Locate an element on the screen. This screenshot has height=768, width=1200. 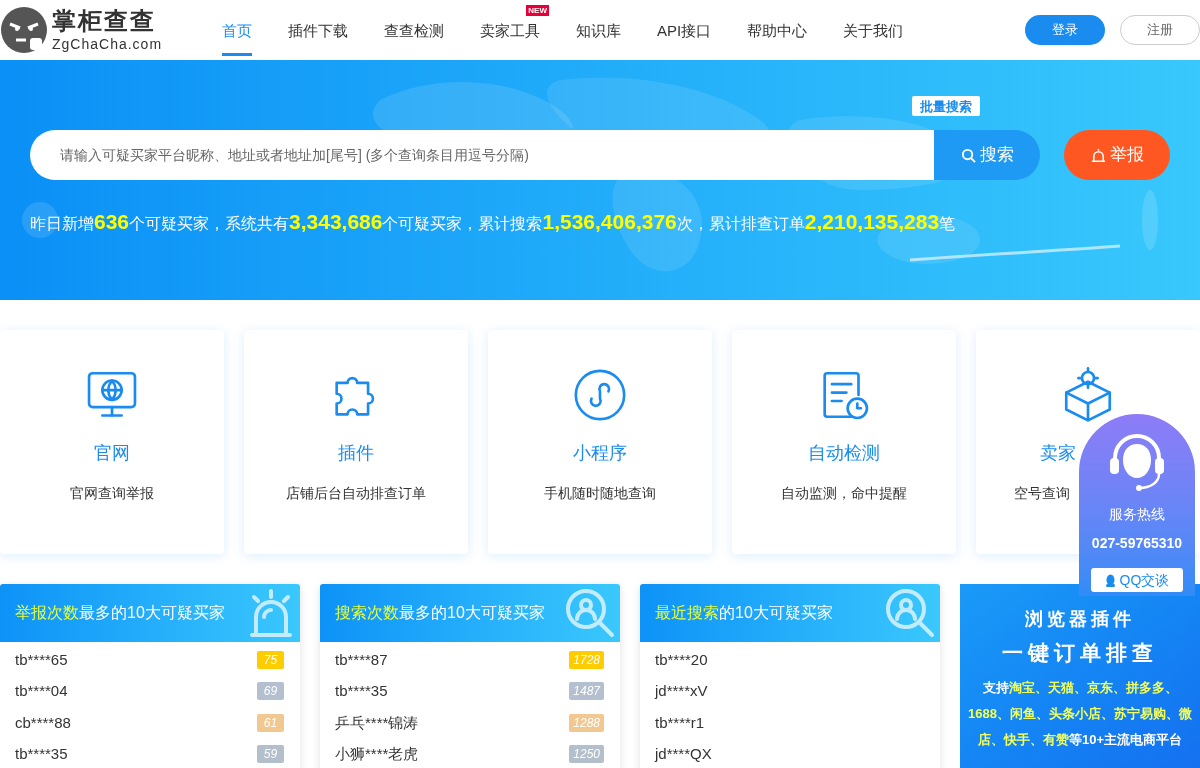
feature-card: 自动检测 自动监测，命中提醒 is located at coordinates (844, 442).